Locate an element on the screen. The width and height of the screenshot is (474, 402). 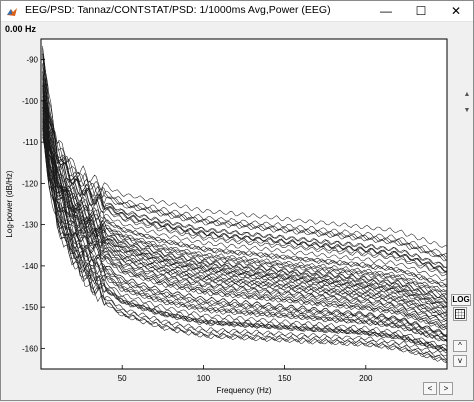
y-tick-label: -110 is located at coordinates (31, 142).